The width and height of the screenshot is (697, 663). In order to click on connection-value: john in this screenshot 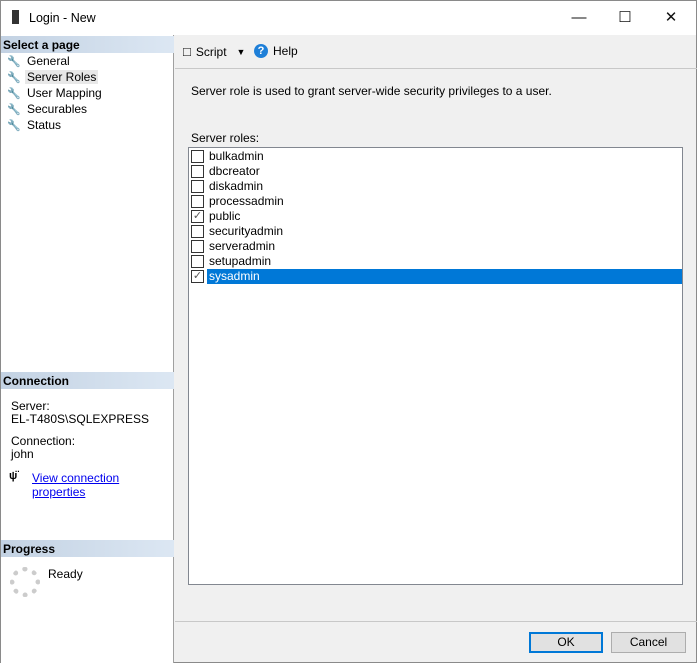, I will do `click(22, 454)`.